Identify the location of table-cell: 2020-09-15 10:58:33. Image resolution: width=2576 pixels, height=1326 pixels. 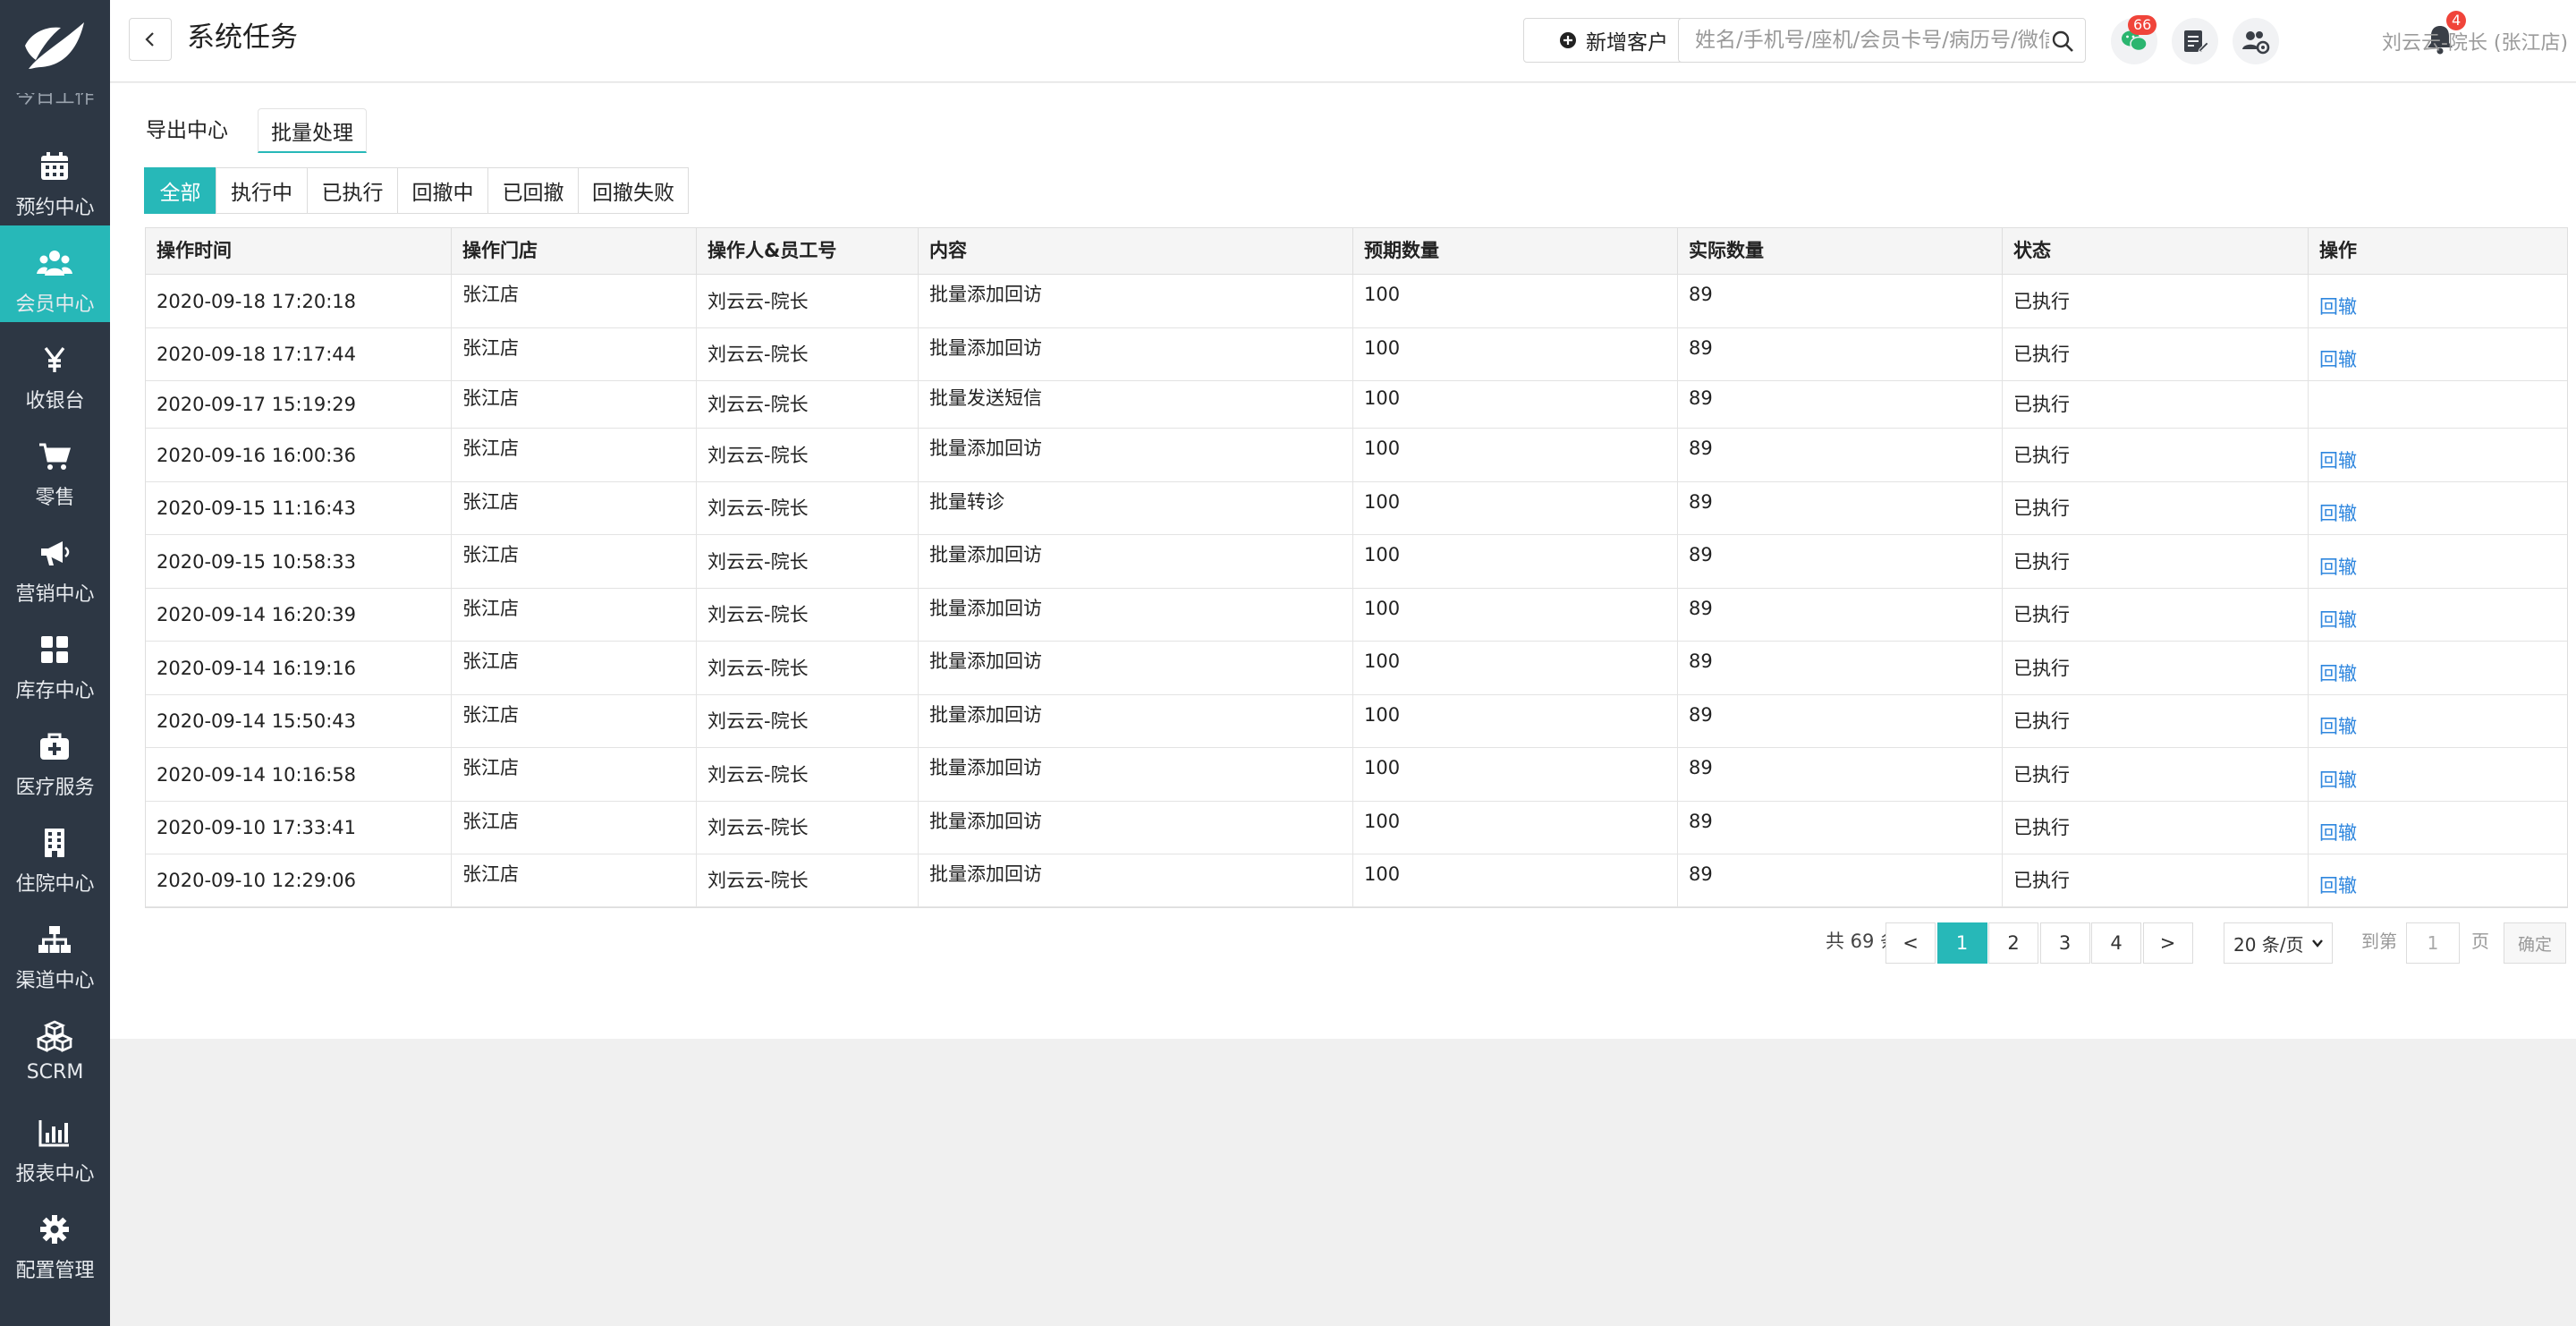
(299, 562).